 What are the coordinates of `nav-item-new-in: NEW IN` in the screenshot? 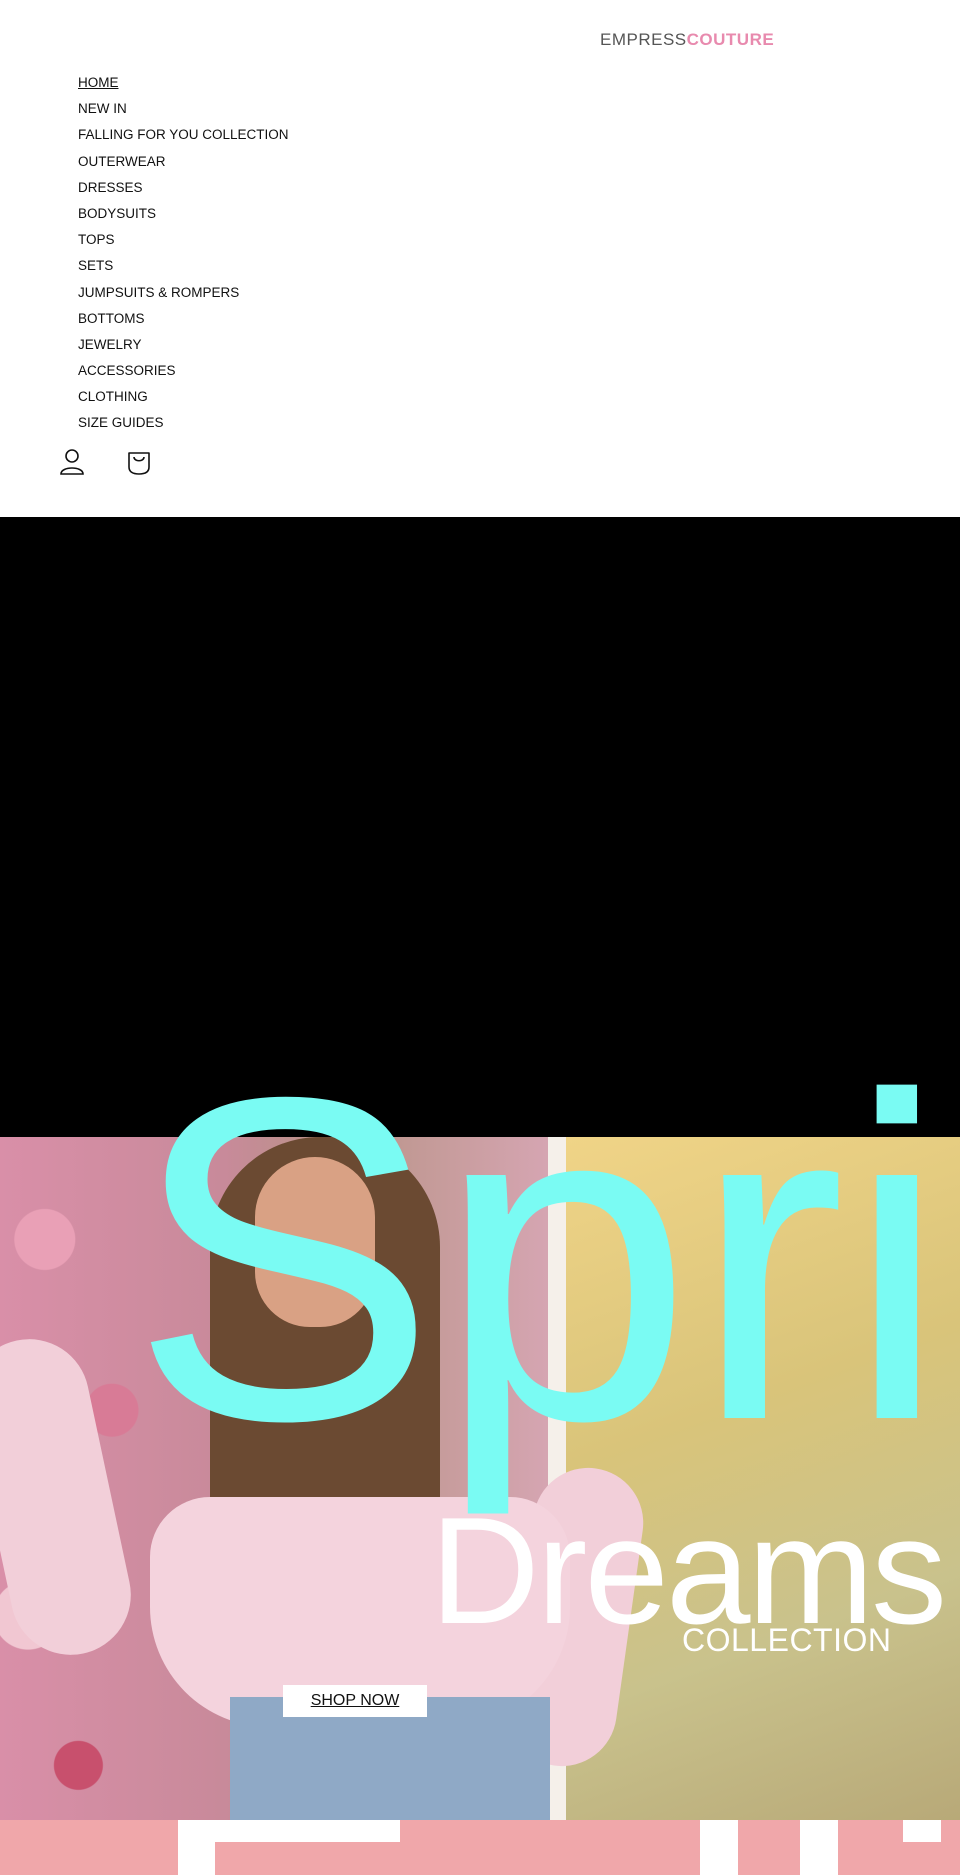 It's located at (183, 109).